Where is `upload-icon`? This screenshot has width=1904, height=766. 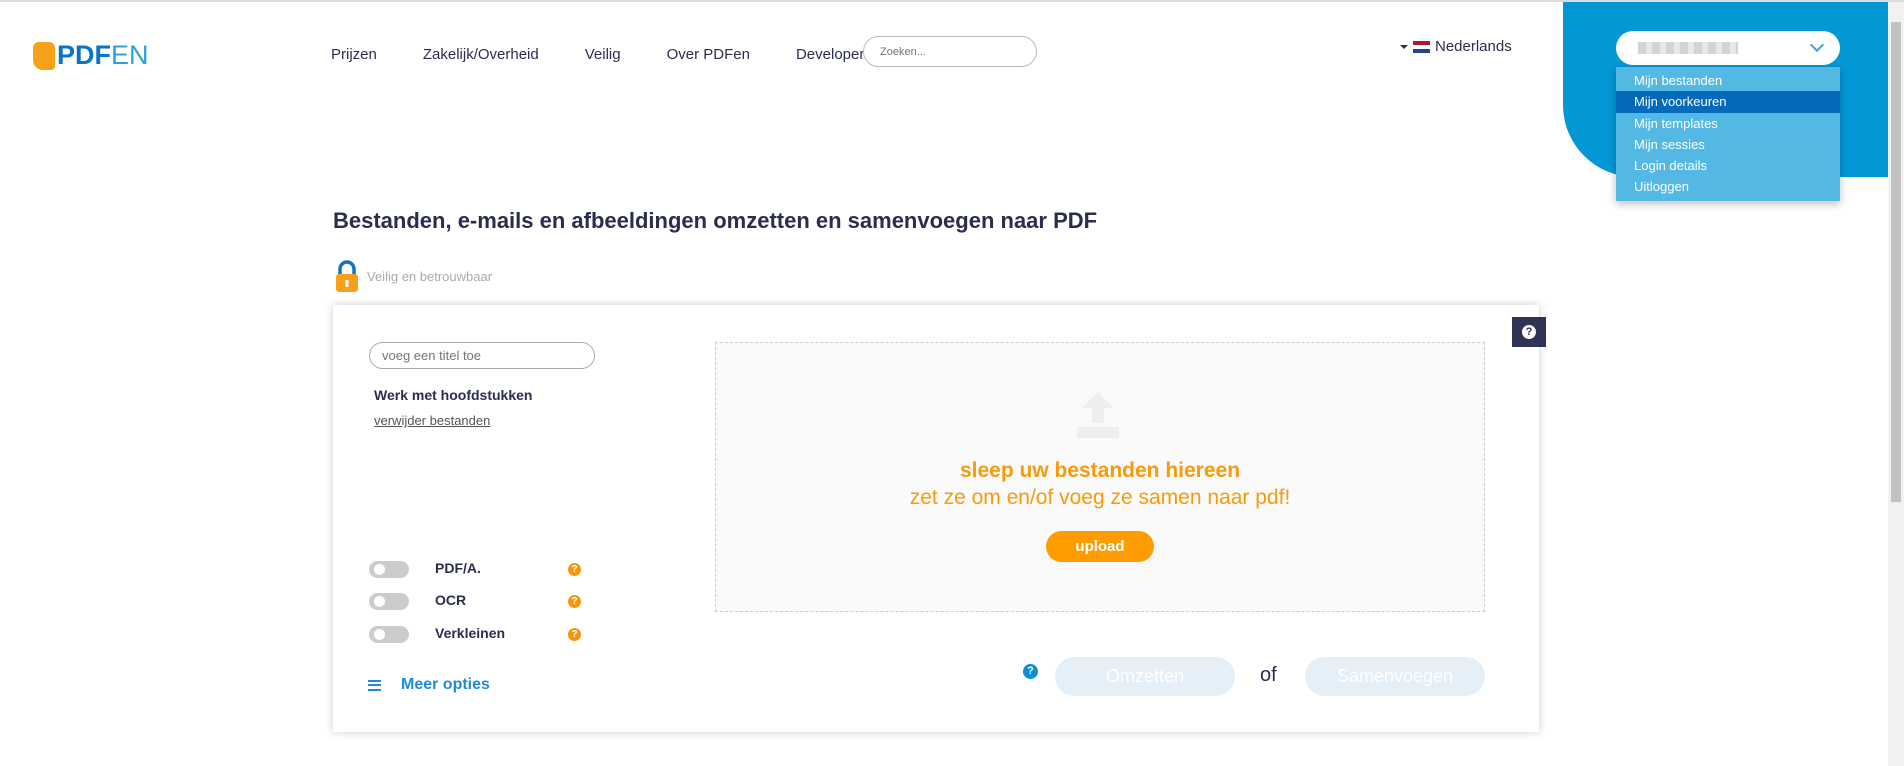 upload-icon is located at coordinates (1098, 415).